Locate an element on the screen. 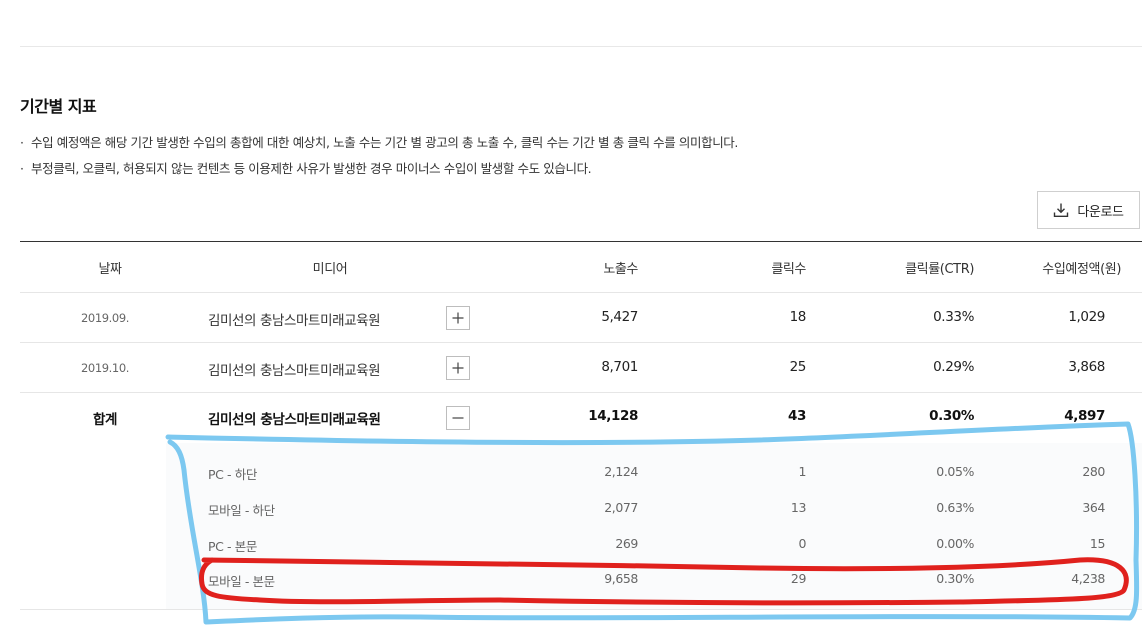  collapse-button is located at coordinates (458, 418).